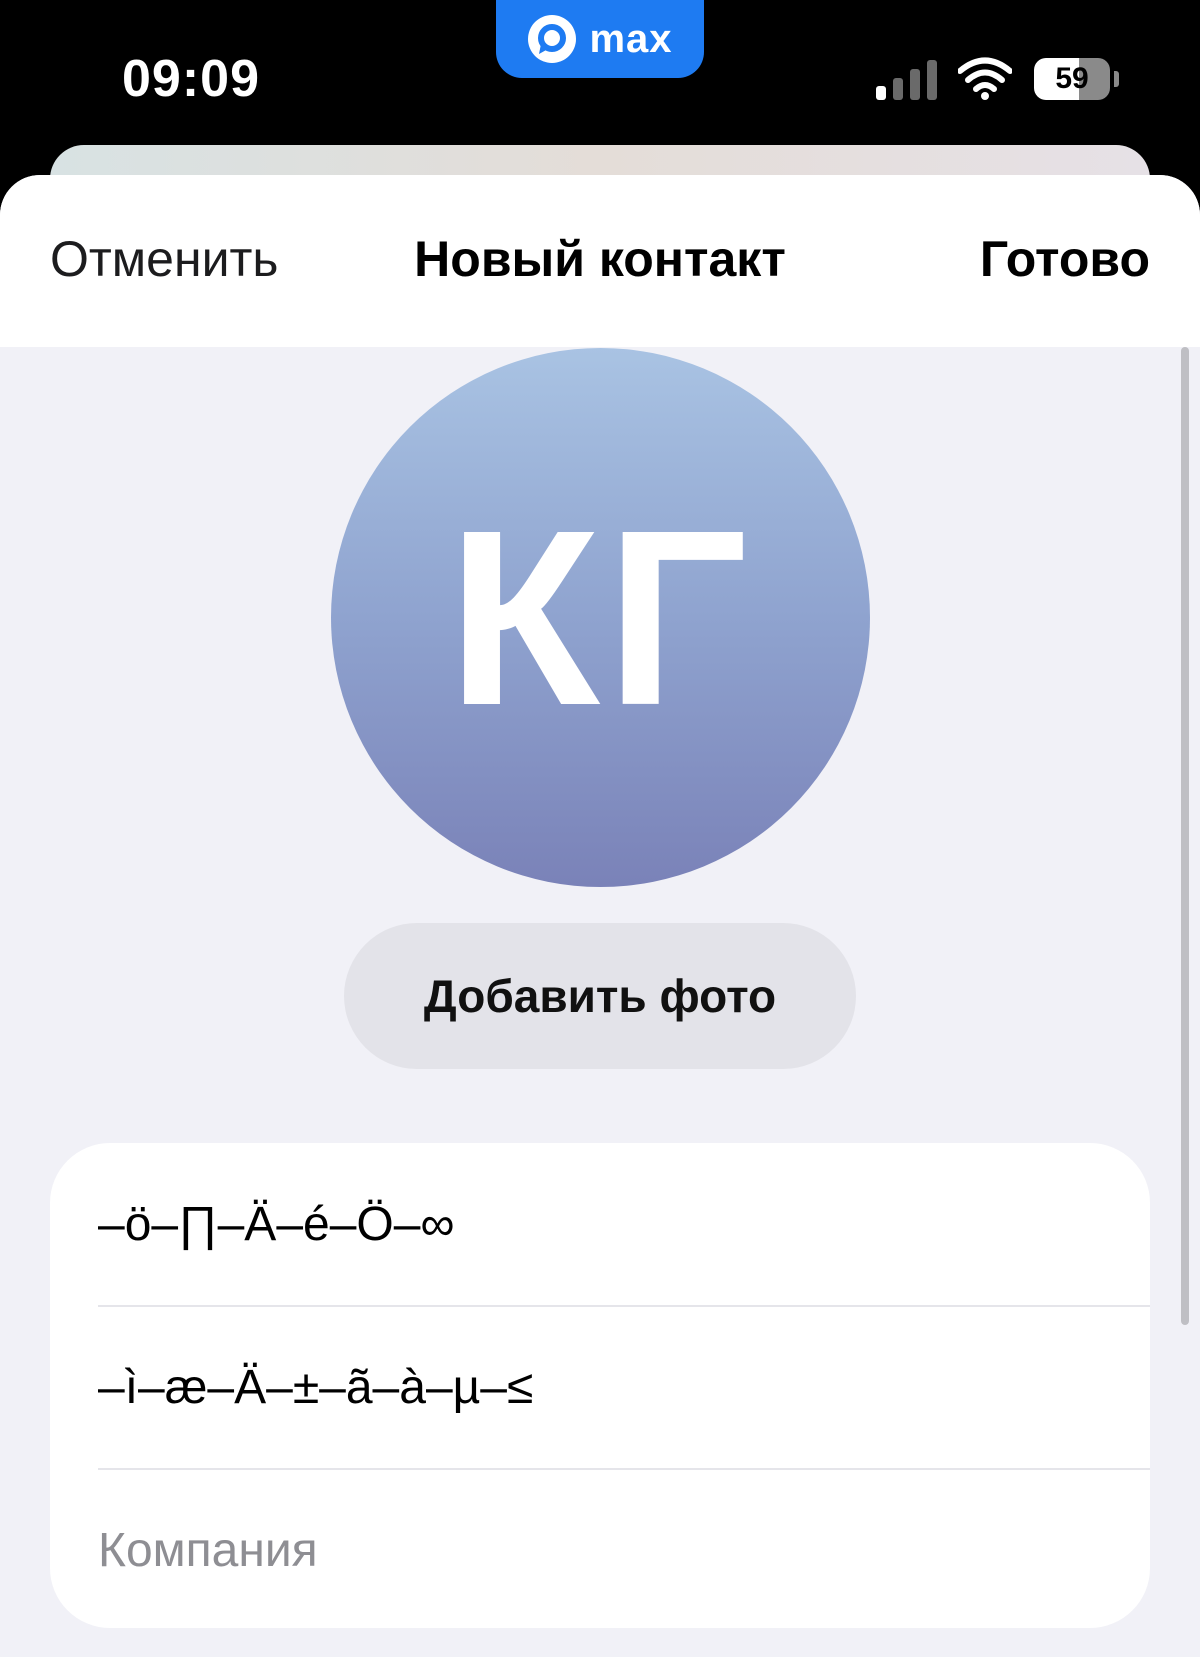  Describe the element at coordinates (624, 1548) in the screenshot. I see `company-field` at that location.